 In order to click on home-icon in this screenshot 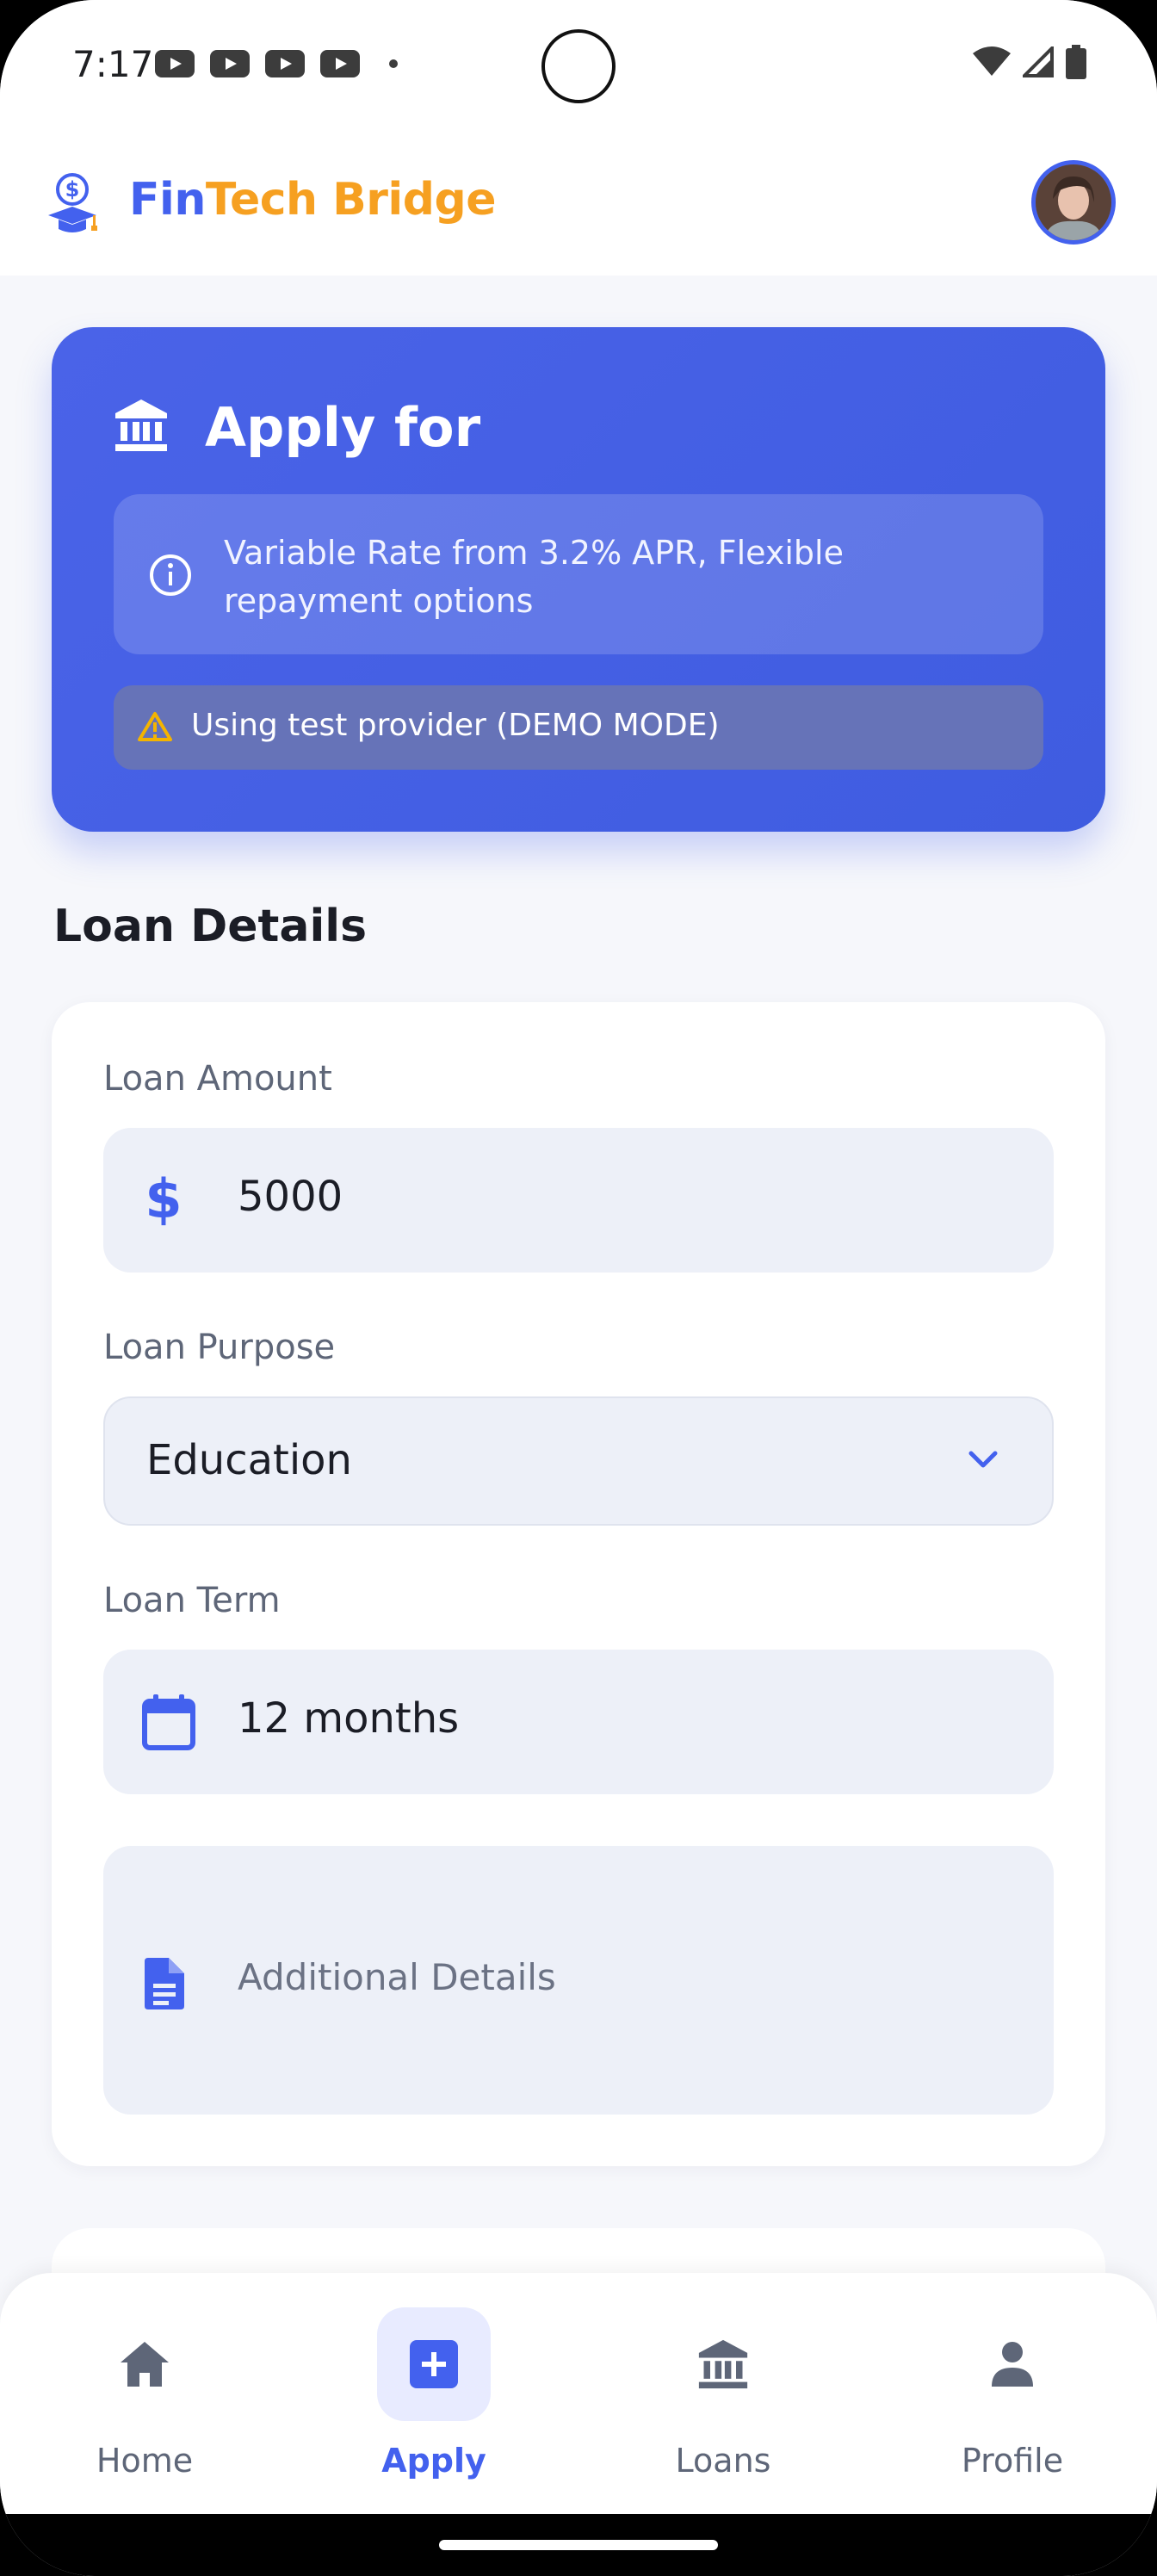, I will do `click(145, 2365)`.